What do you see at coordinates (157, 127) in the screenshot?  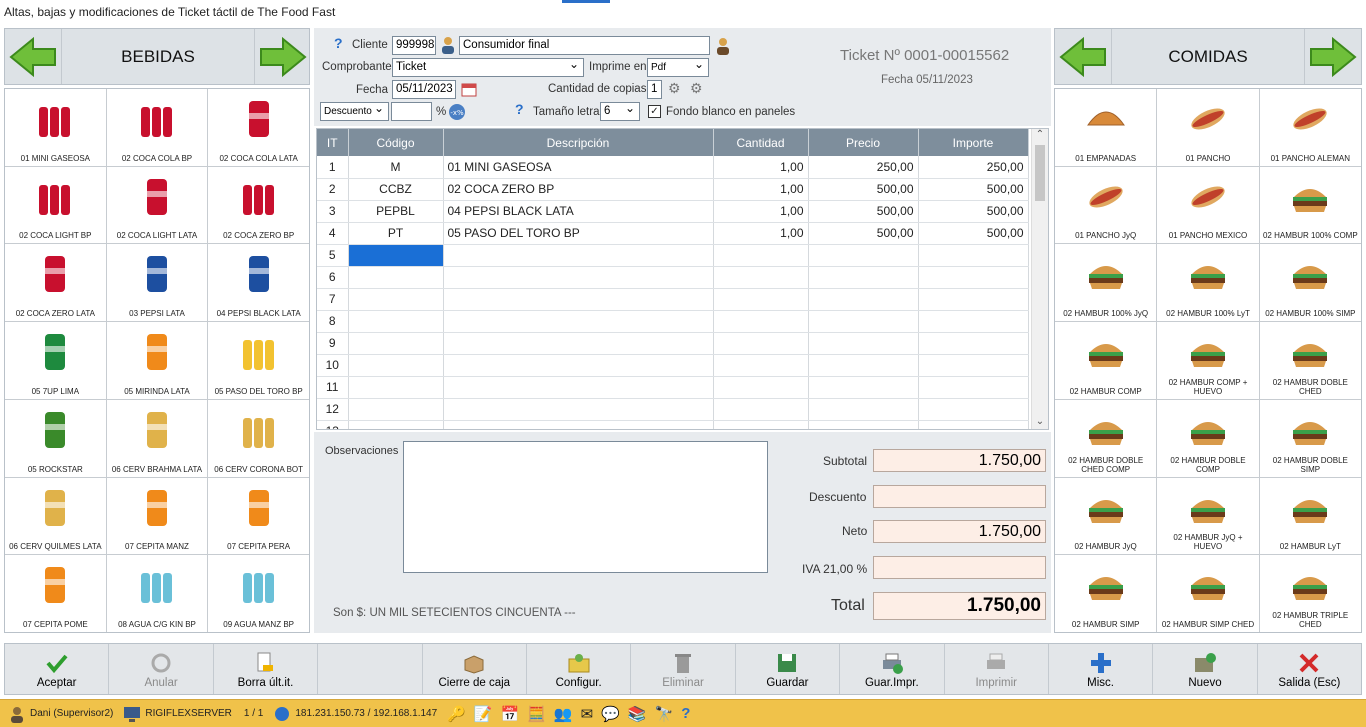 I see `bebida-item: 02 COCA COLA BP` at bounding box center [157, 127].